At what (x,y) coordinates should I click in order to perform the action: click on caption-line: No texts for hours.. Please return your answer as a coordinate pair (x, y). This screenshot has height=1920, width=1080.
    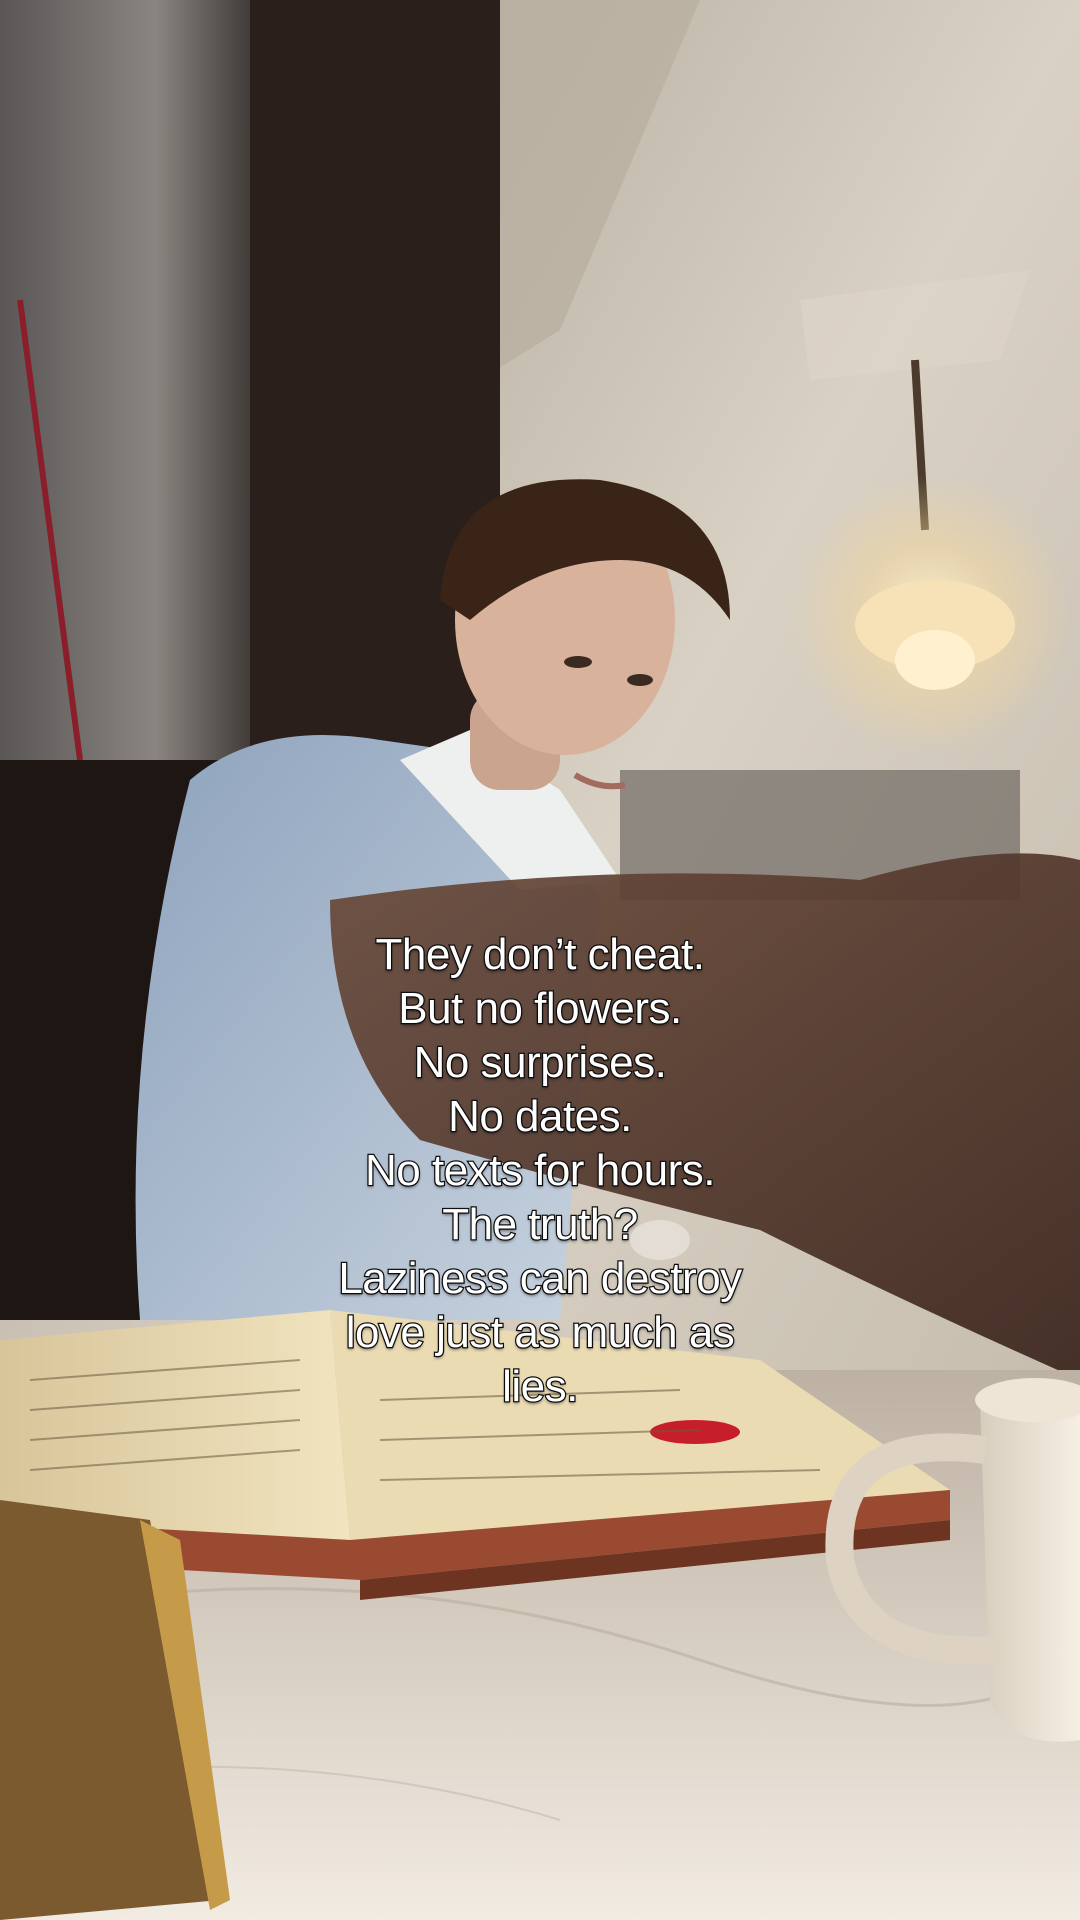
    Looking at the image, I should click on (540, 1171).